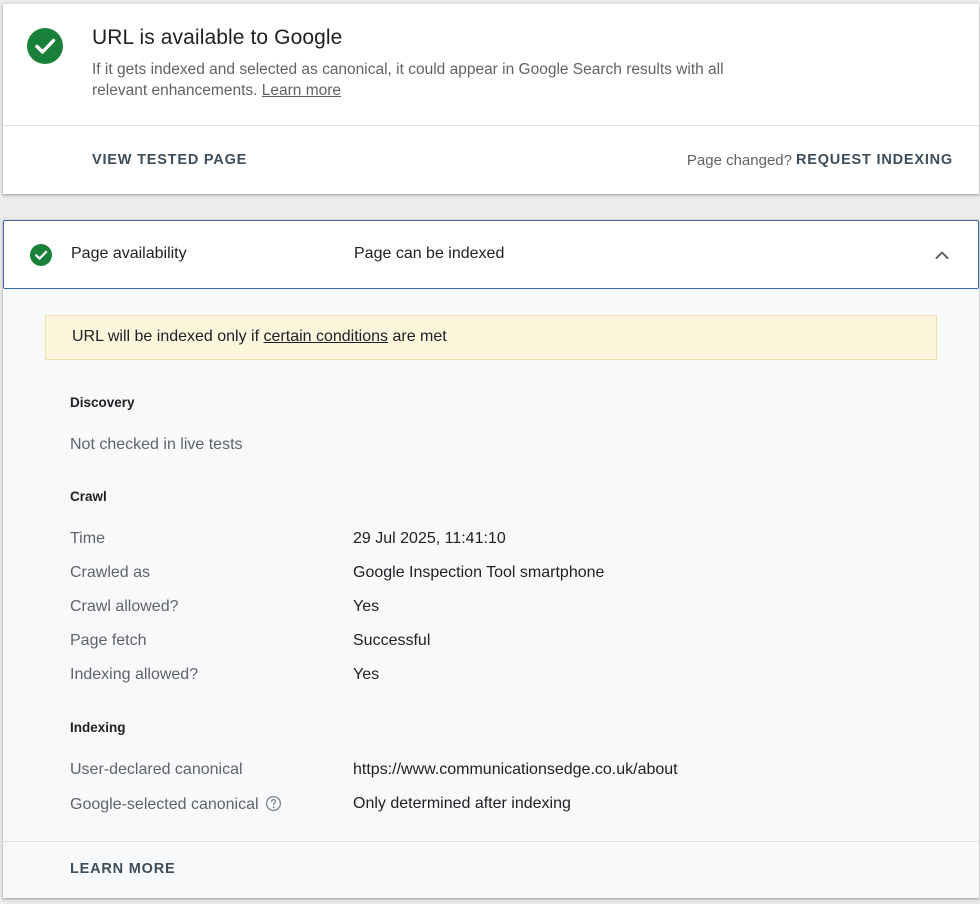 This screenshot has width=980, height=904. I want to click on learn-more-button: LEARN MORE, so click(122, 869).